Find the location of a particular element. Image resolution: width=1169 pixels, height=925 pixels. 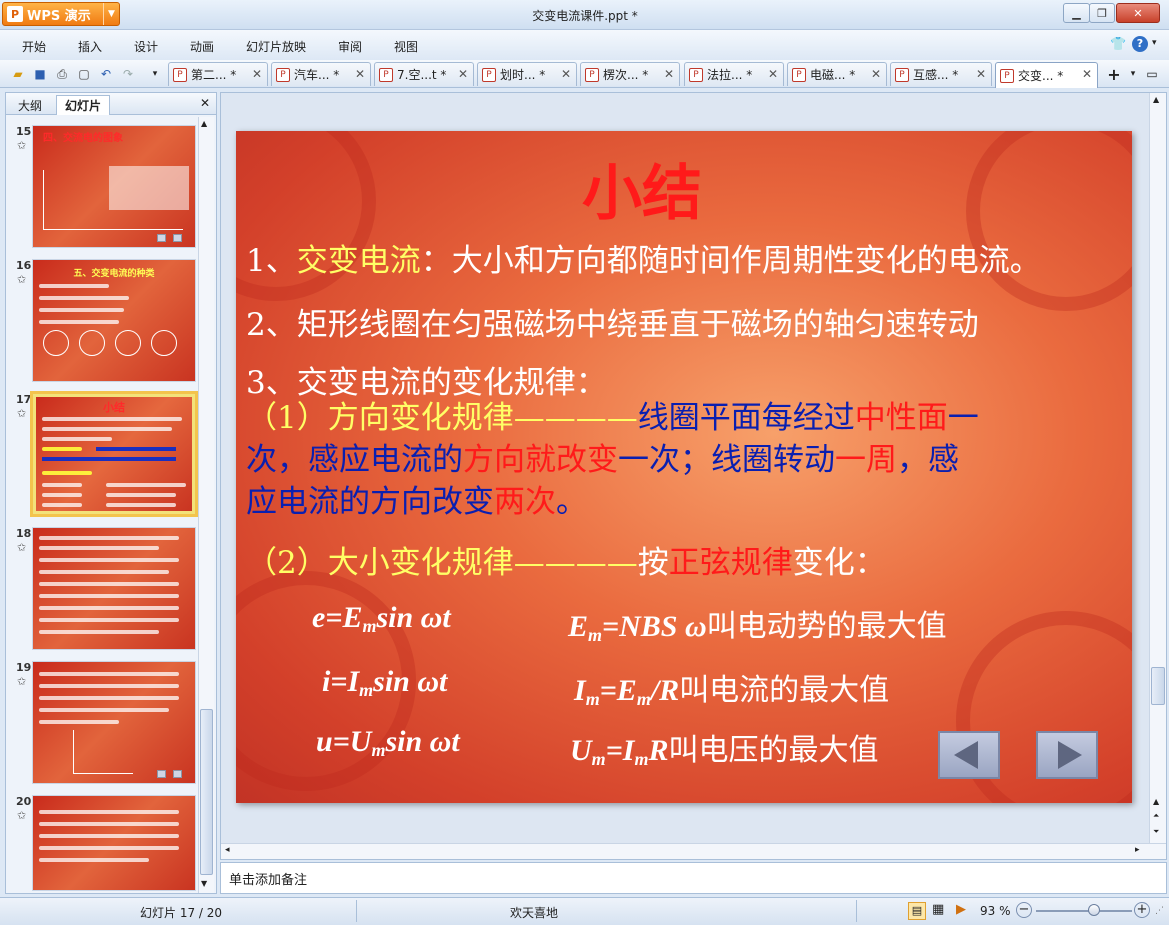

open-folder-icon: ▰ is located at coordinates (18, 74).